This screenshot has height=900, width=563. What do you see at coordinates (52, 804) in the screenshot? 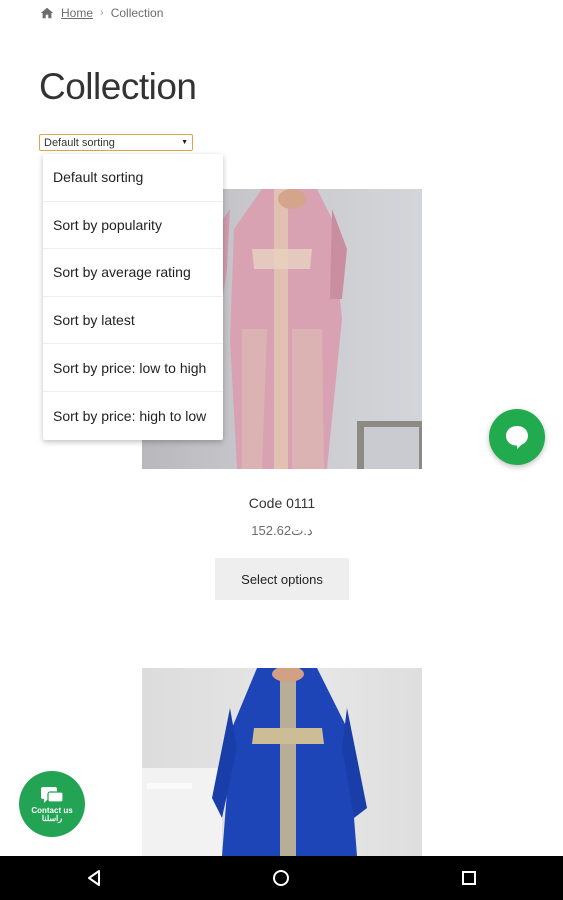
I see `contact-us-button: Contact us راسلنا` at bounding box center [52, 804].